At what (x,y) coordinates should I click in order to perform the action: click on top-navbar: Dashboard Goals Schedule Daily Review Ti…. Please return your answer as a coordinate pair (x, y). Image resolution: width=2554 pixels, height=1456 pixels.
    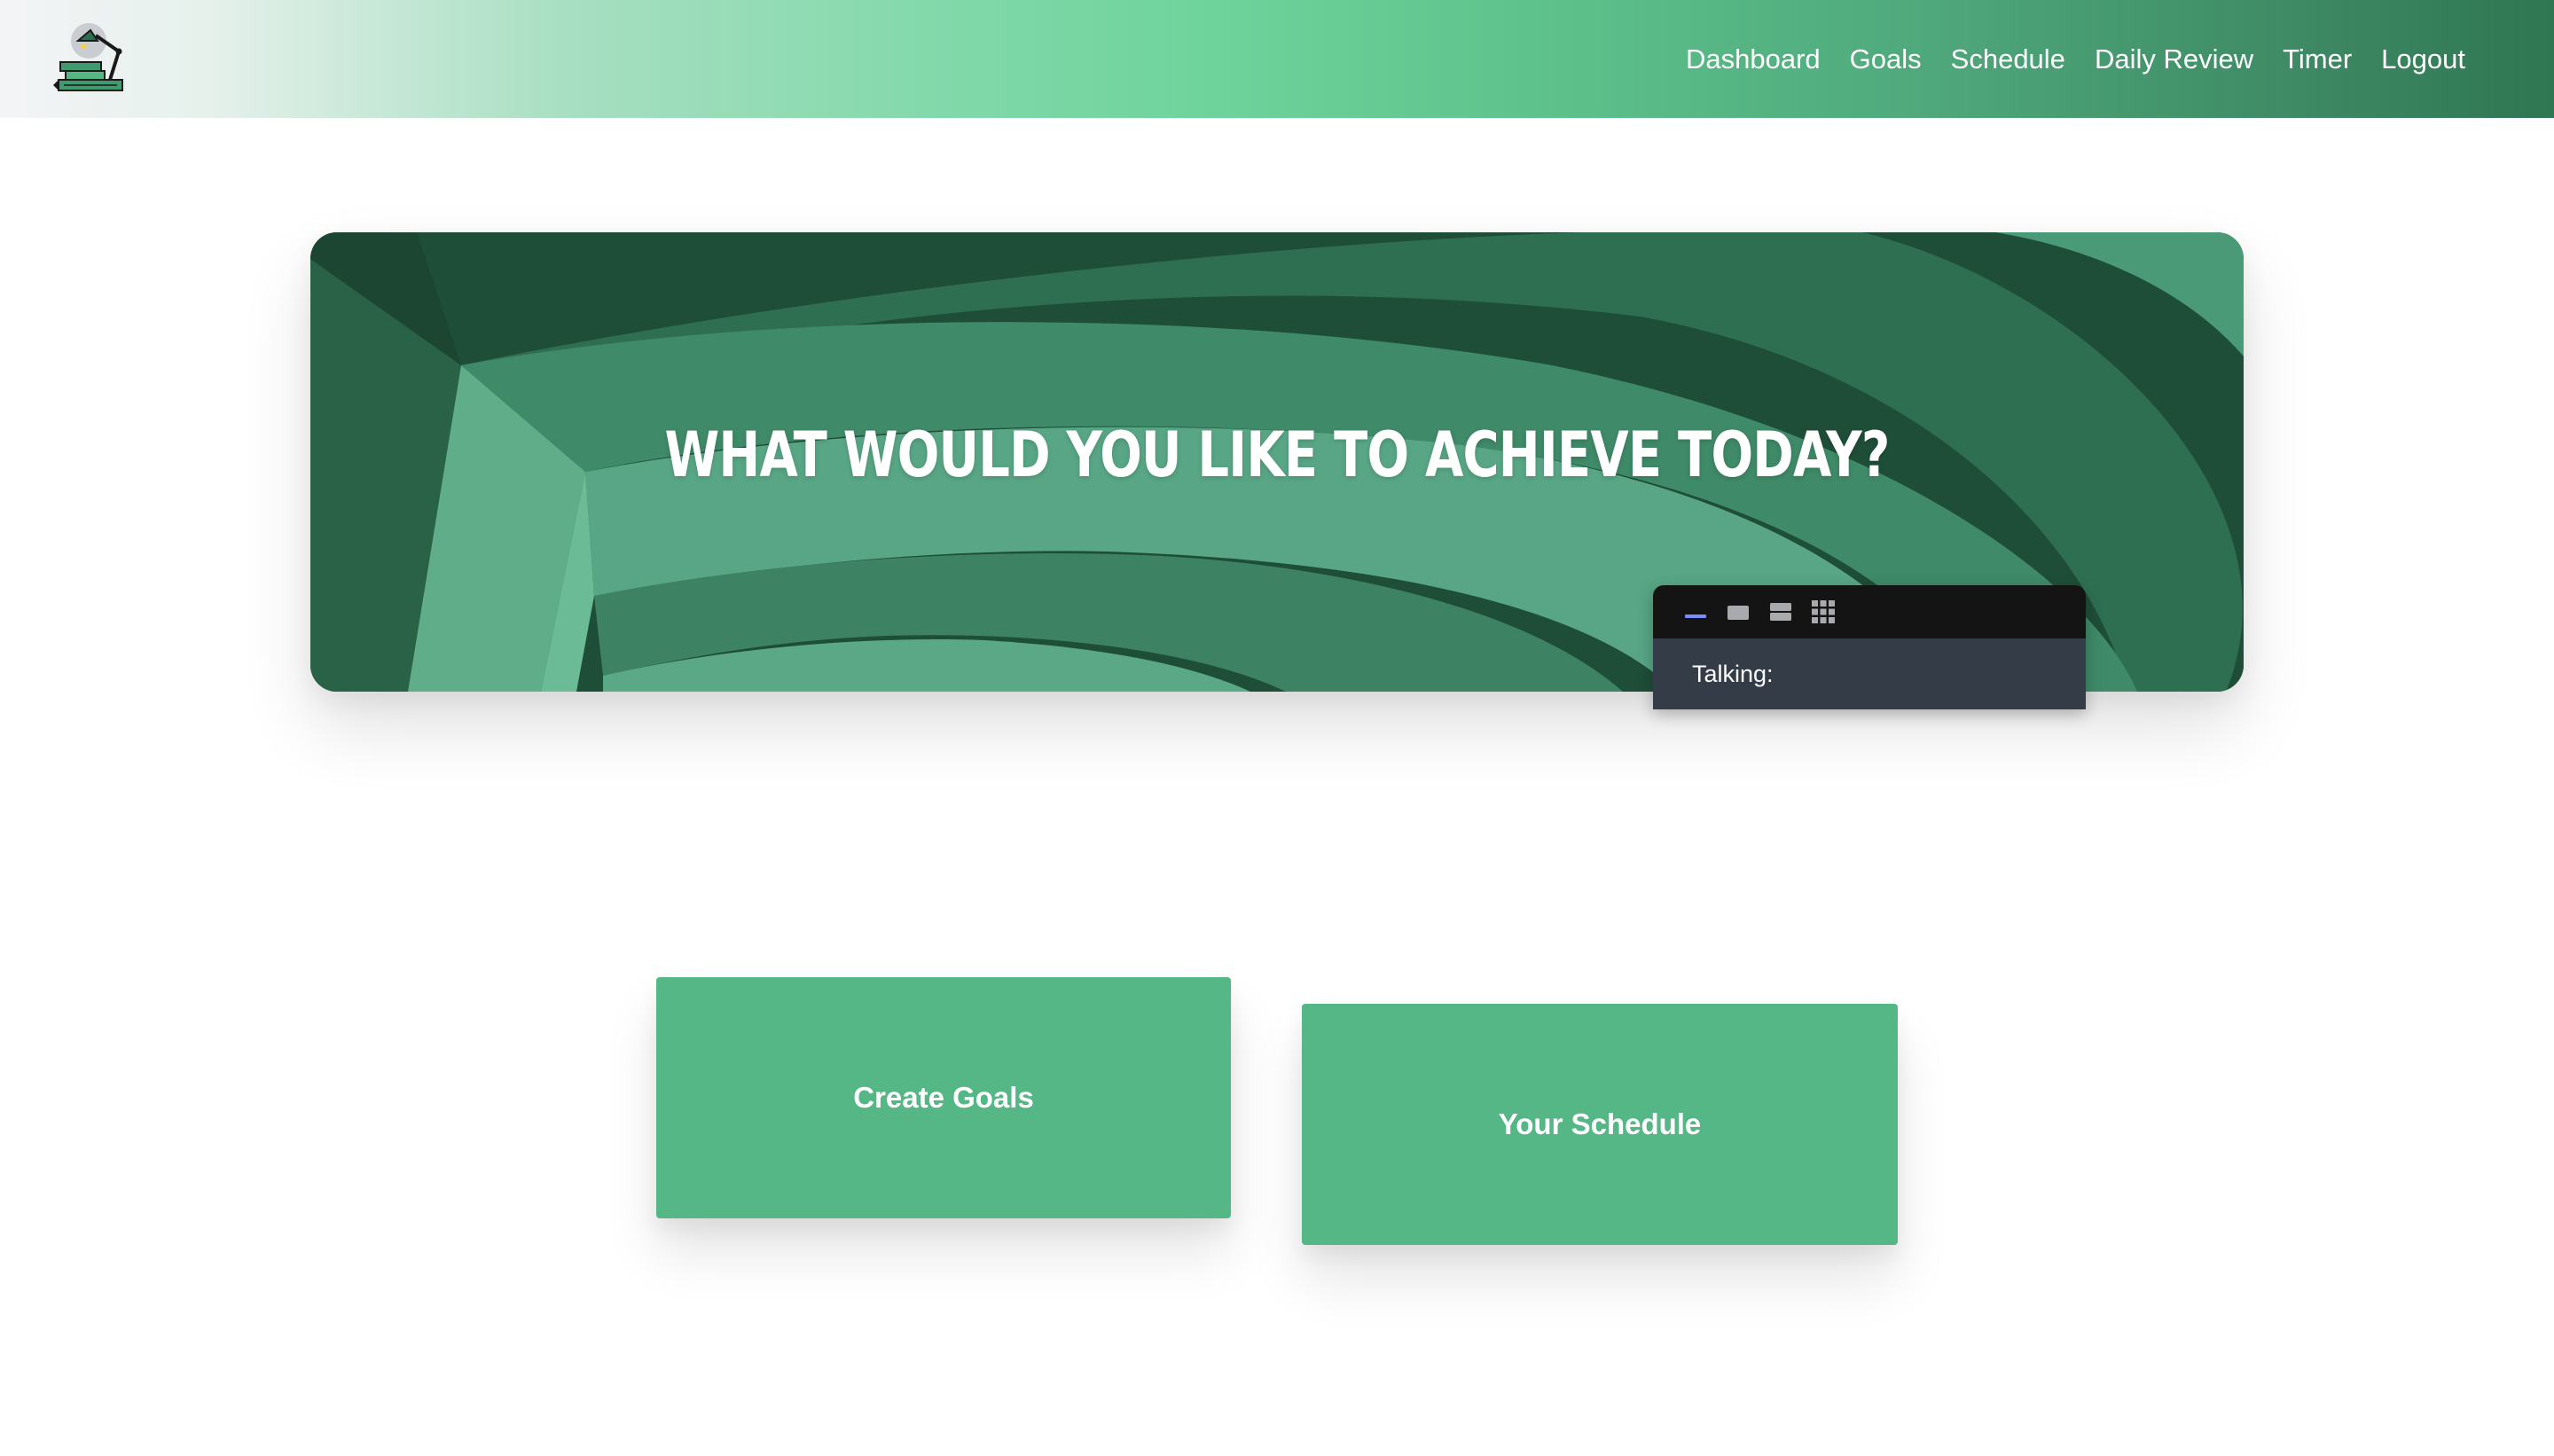
    Looking at the image, I should click on (1277, 59).